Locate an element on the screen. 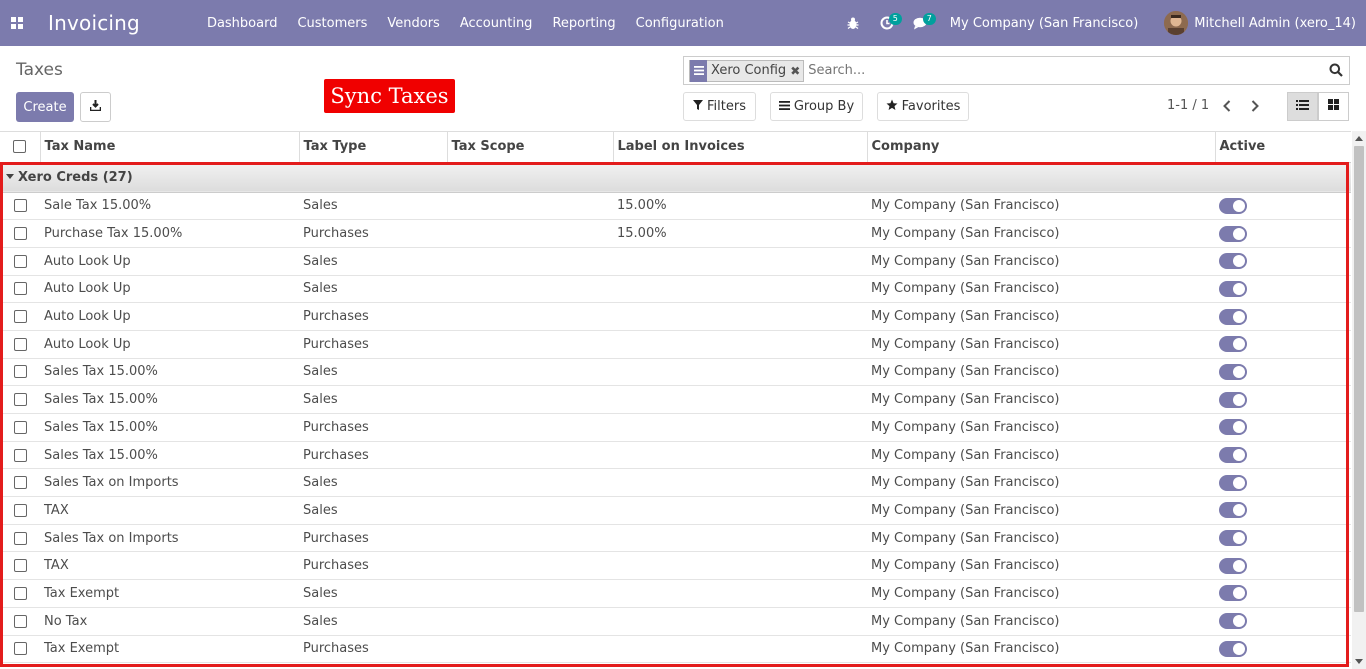 This screenshot has width=1366, height=669. page-title: Taxes is located at coordinates (39, 70).